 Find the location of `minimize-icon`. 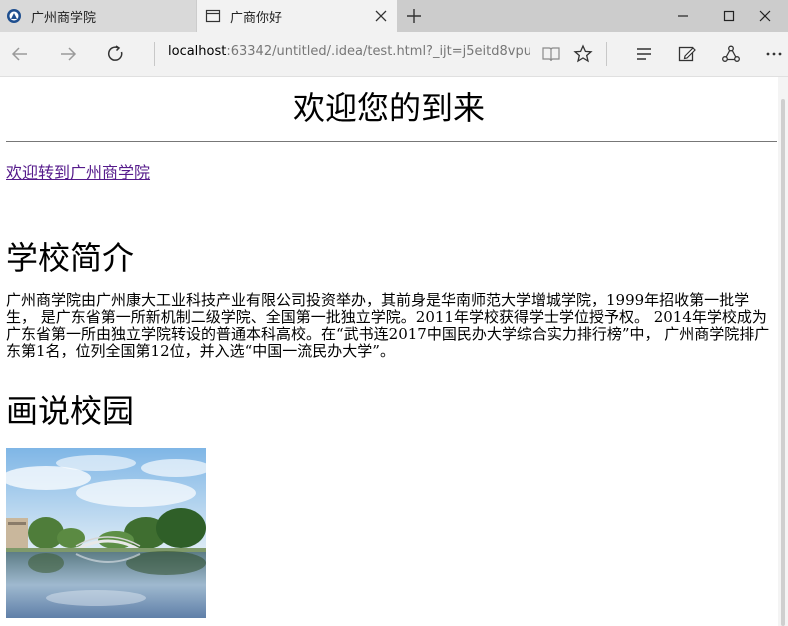

minimize-icon is located at coordinates (683, 16).